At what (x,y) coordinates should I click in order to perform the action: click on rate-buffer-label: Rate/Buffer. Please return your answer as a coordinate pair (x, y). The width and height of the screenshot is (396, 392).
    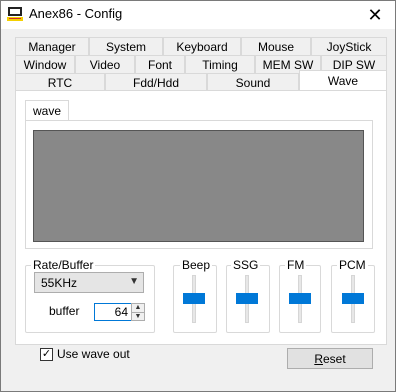
    Looking at the image, I should click on (63, 265).